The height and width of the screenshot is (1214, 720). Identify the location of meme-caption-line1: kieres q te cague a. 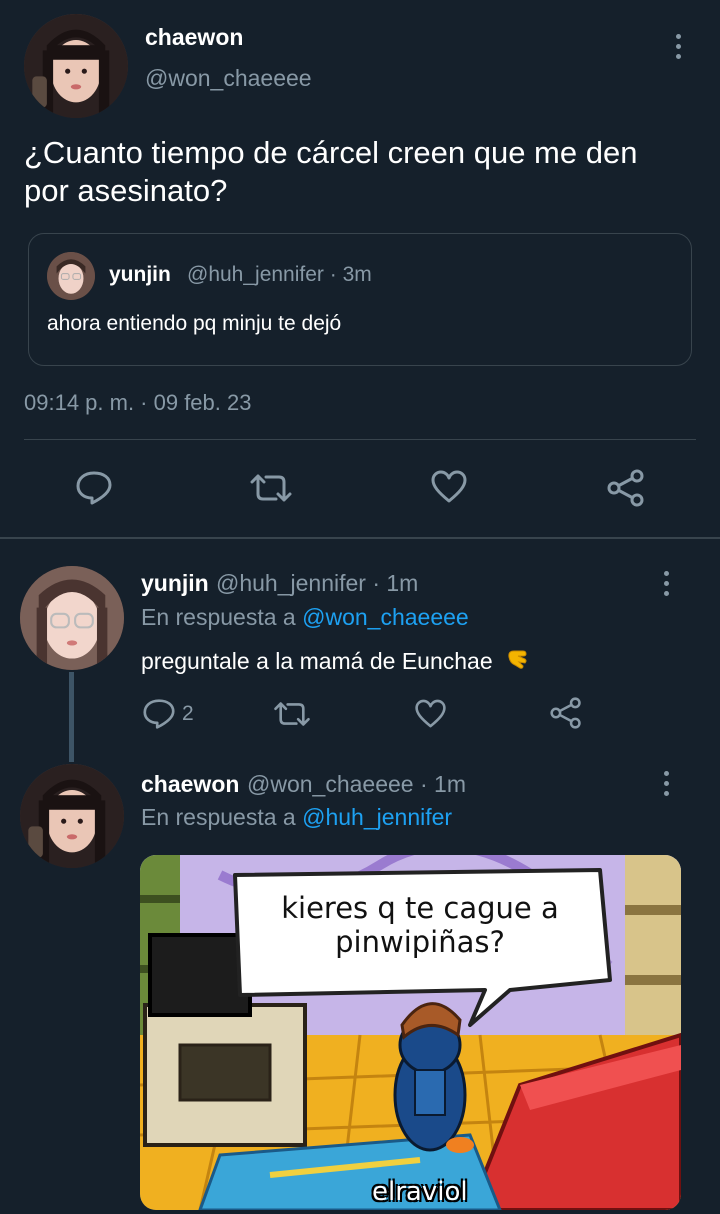
(420, 908).